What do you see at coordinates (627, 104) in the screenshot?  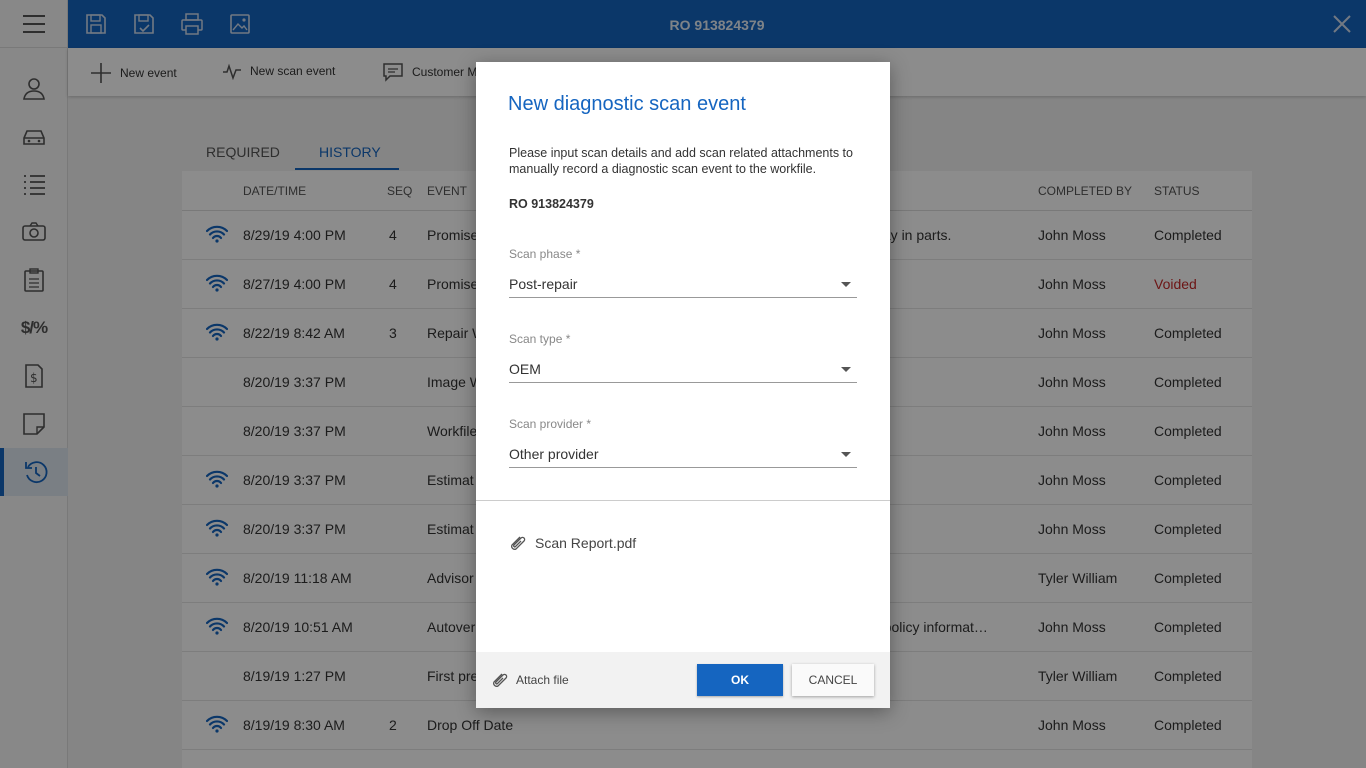 I see `dialog-title: New diagnostic scan event` at bounding box center [627, 104].